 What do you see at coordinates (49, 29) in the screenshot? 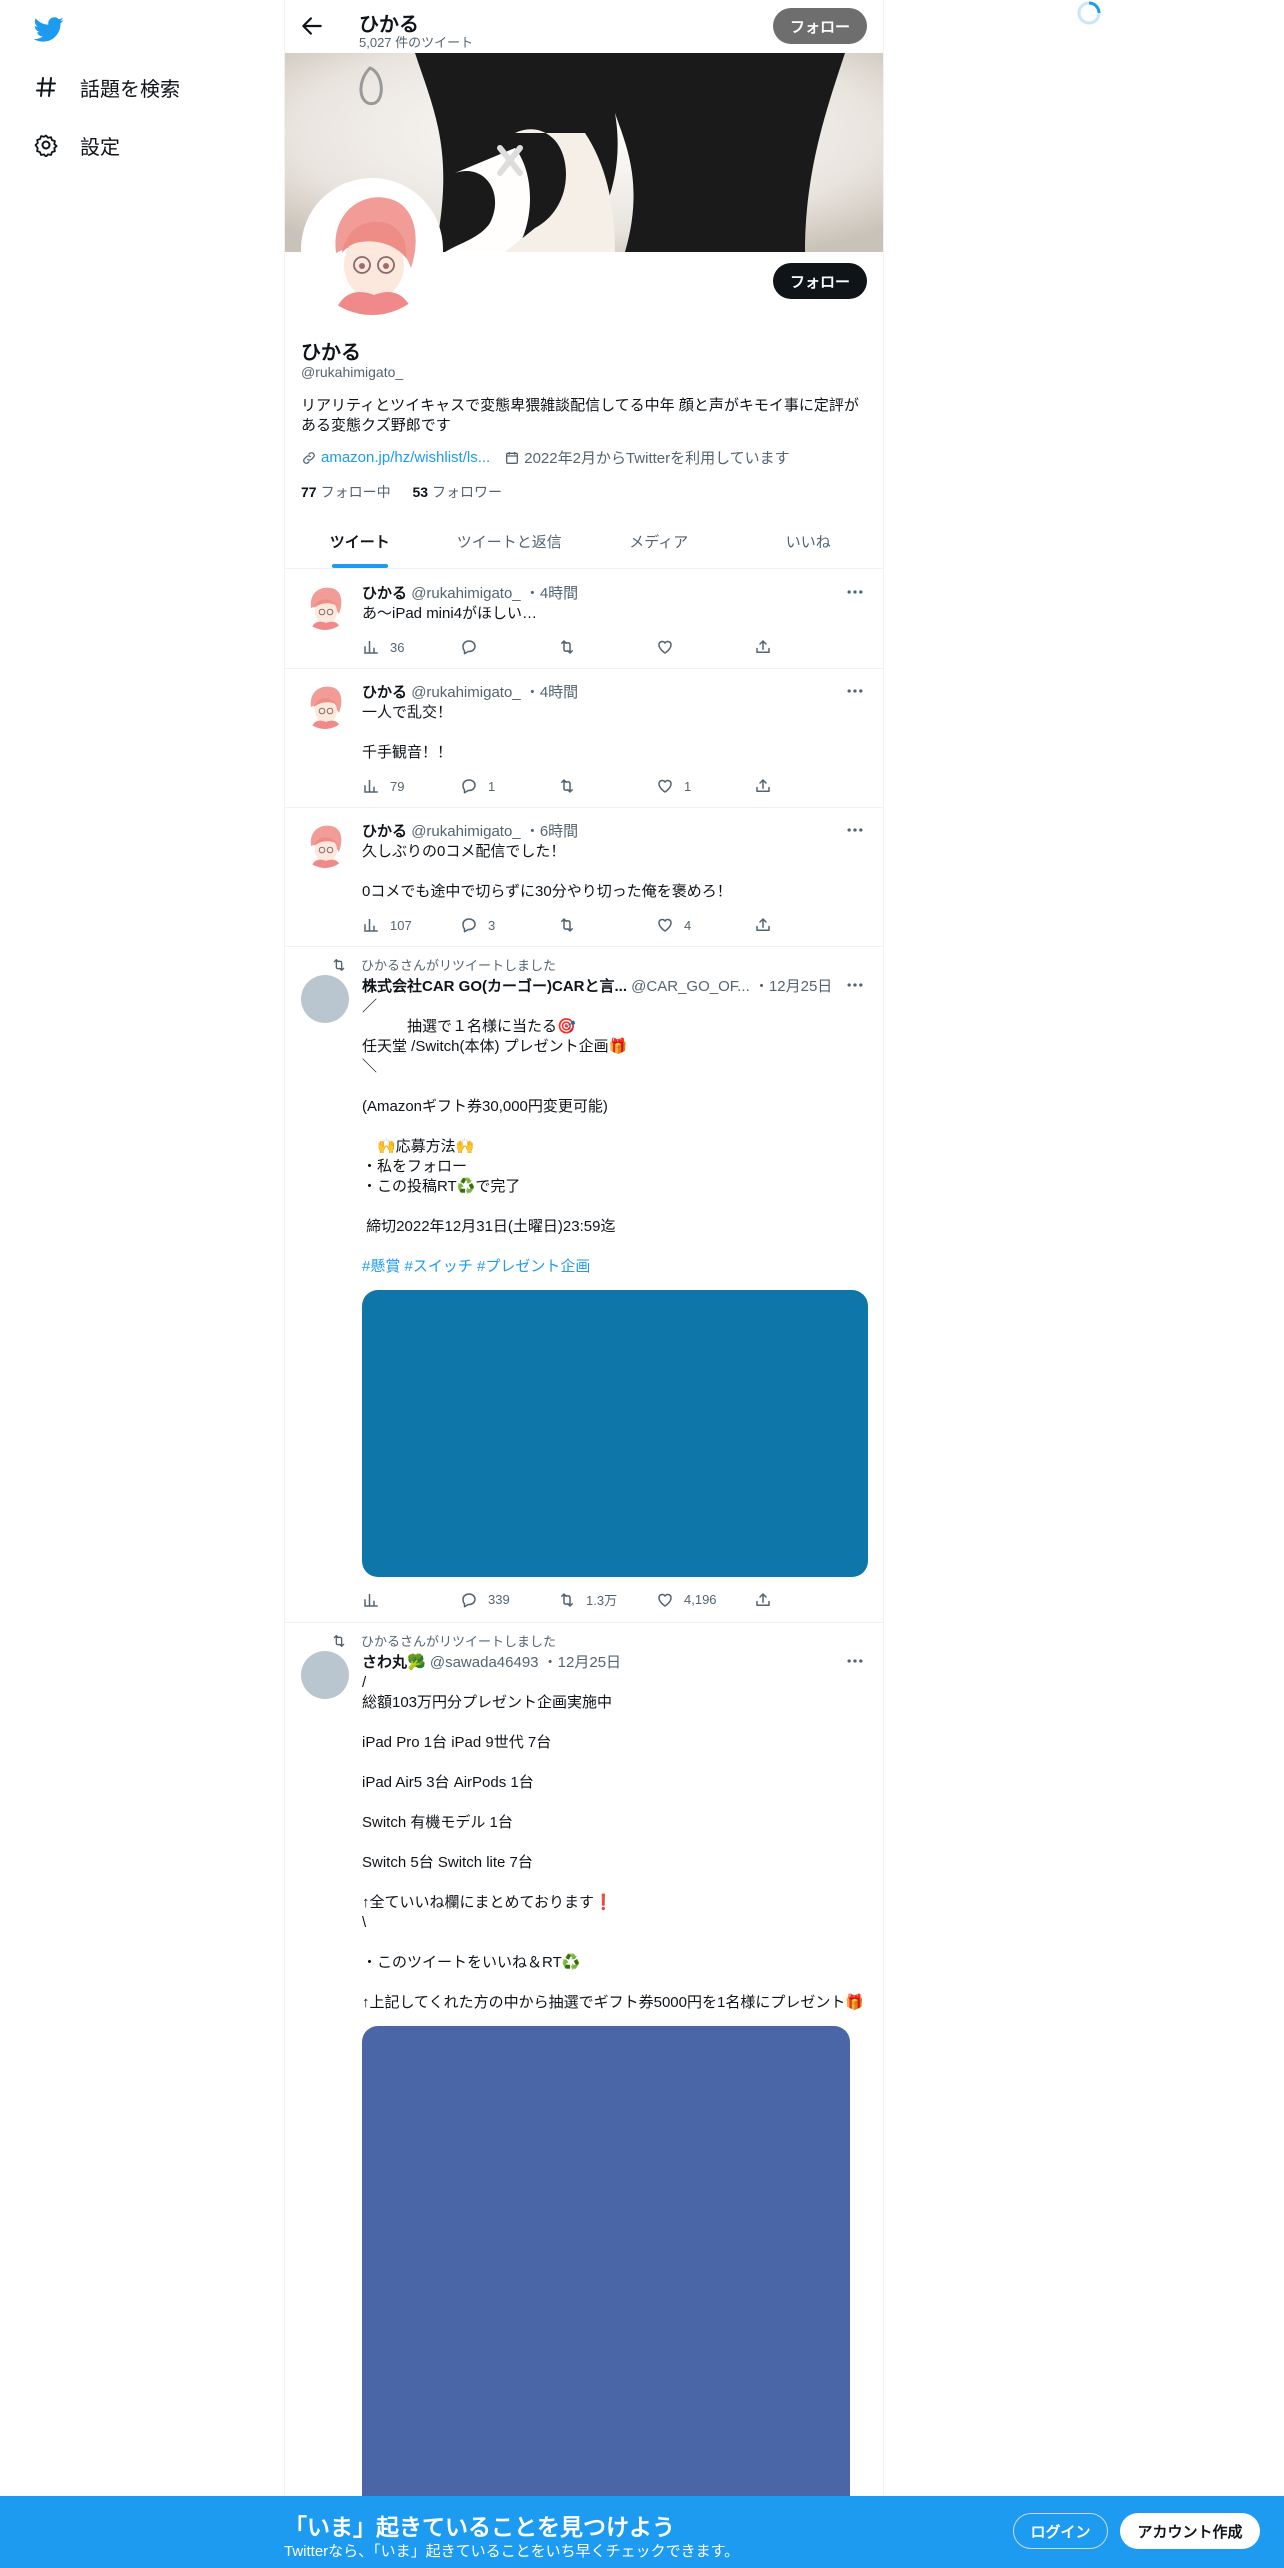
I see `twitter-bird-icon` at bounding box center [49, 29].